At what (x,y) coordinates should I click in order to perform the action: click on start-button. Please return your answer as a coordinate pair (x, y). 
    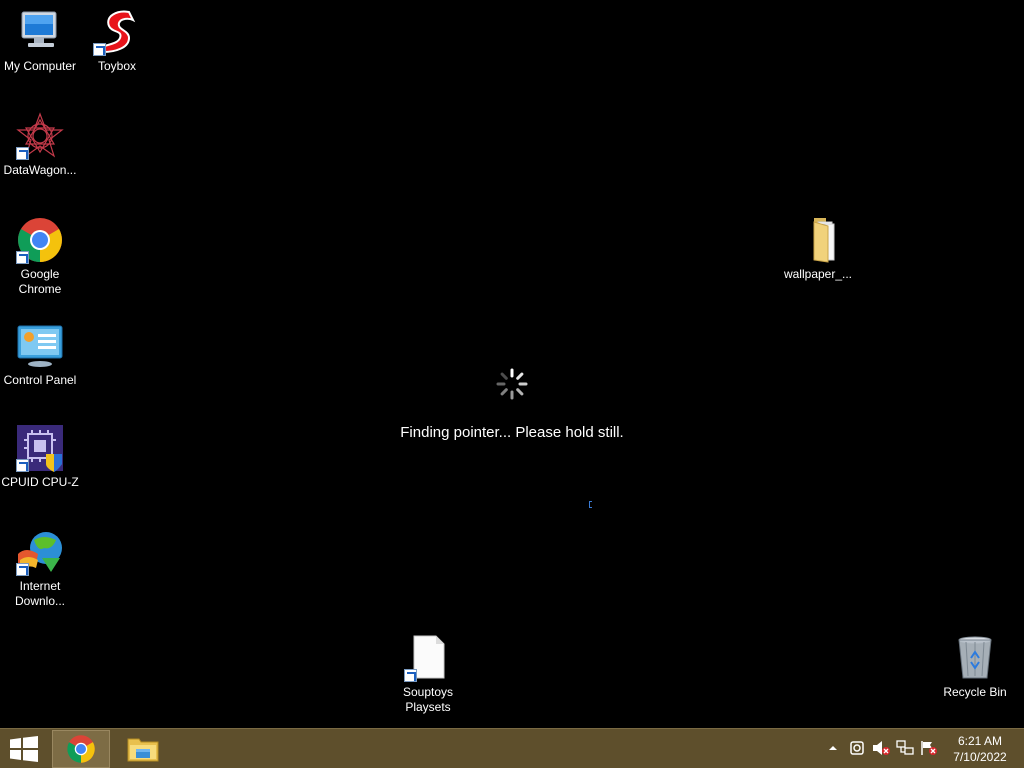
    Looking at the image, I should click on (24, 748).